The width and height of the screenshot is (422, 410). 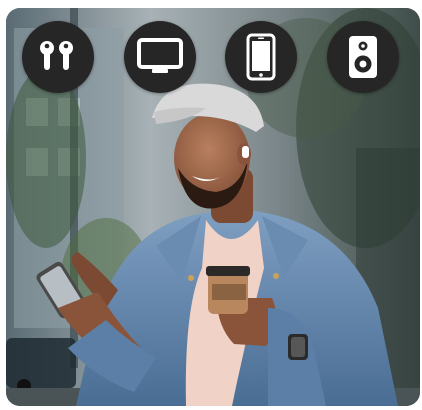 I want to click on tv-button, so click(x=160, y=57).